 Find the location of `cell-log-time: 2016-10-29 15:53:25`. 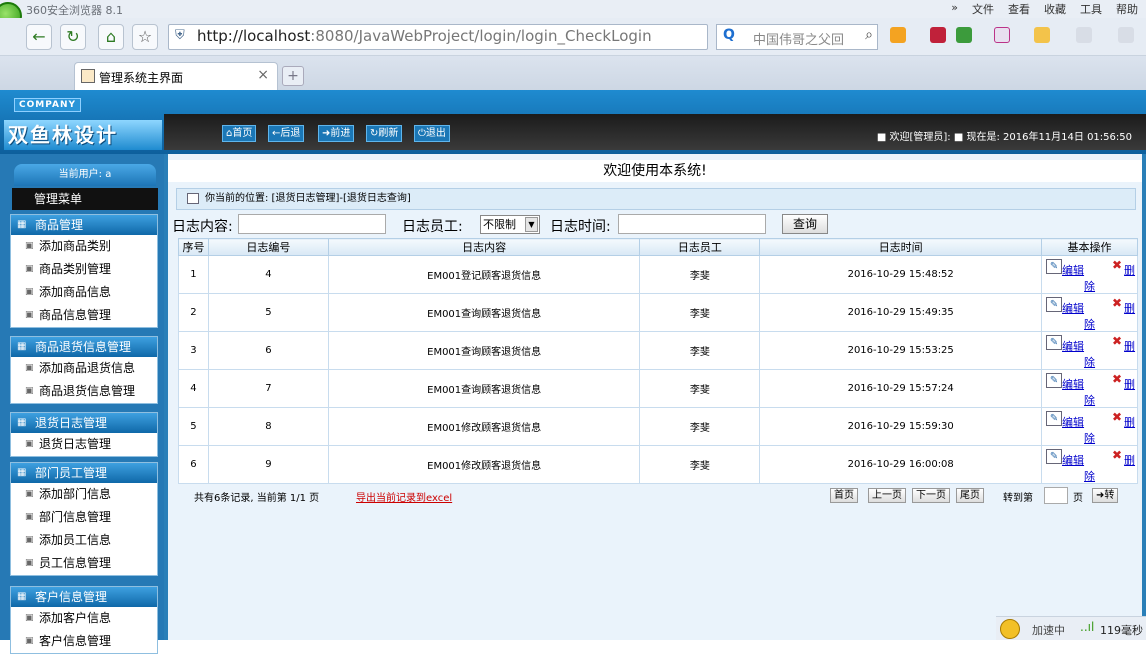

cell-log-time: 2016-10-29 15:53:25 is located at coordinates (901, 350).